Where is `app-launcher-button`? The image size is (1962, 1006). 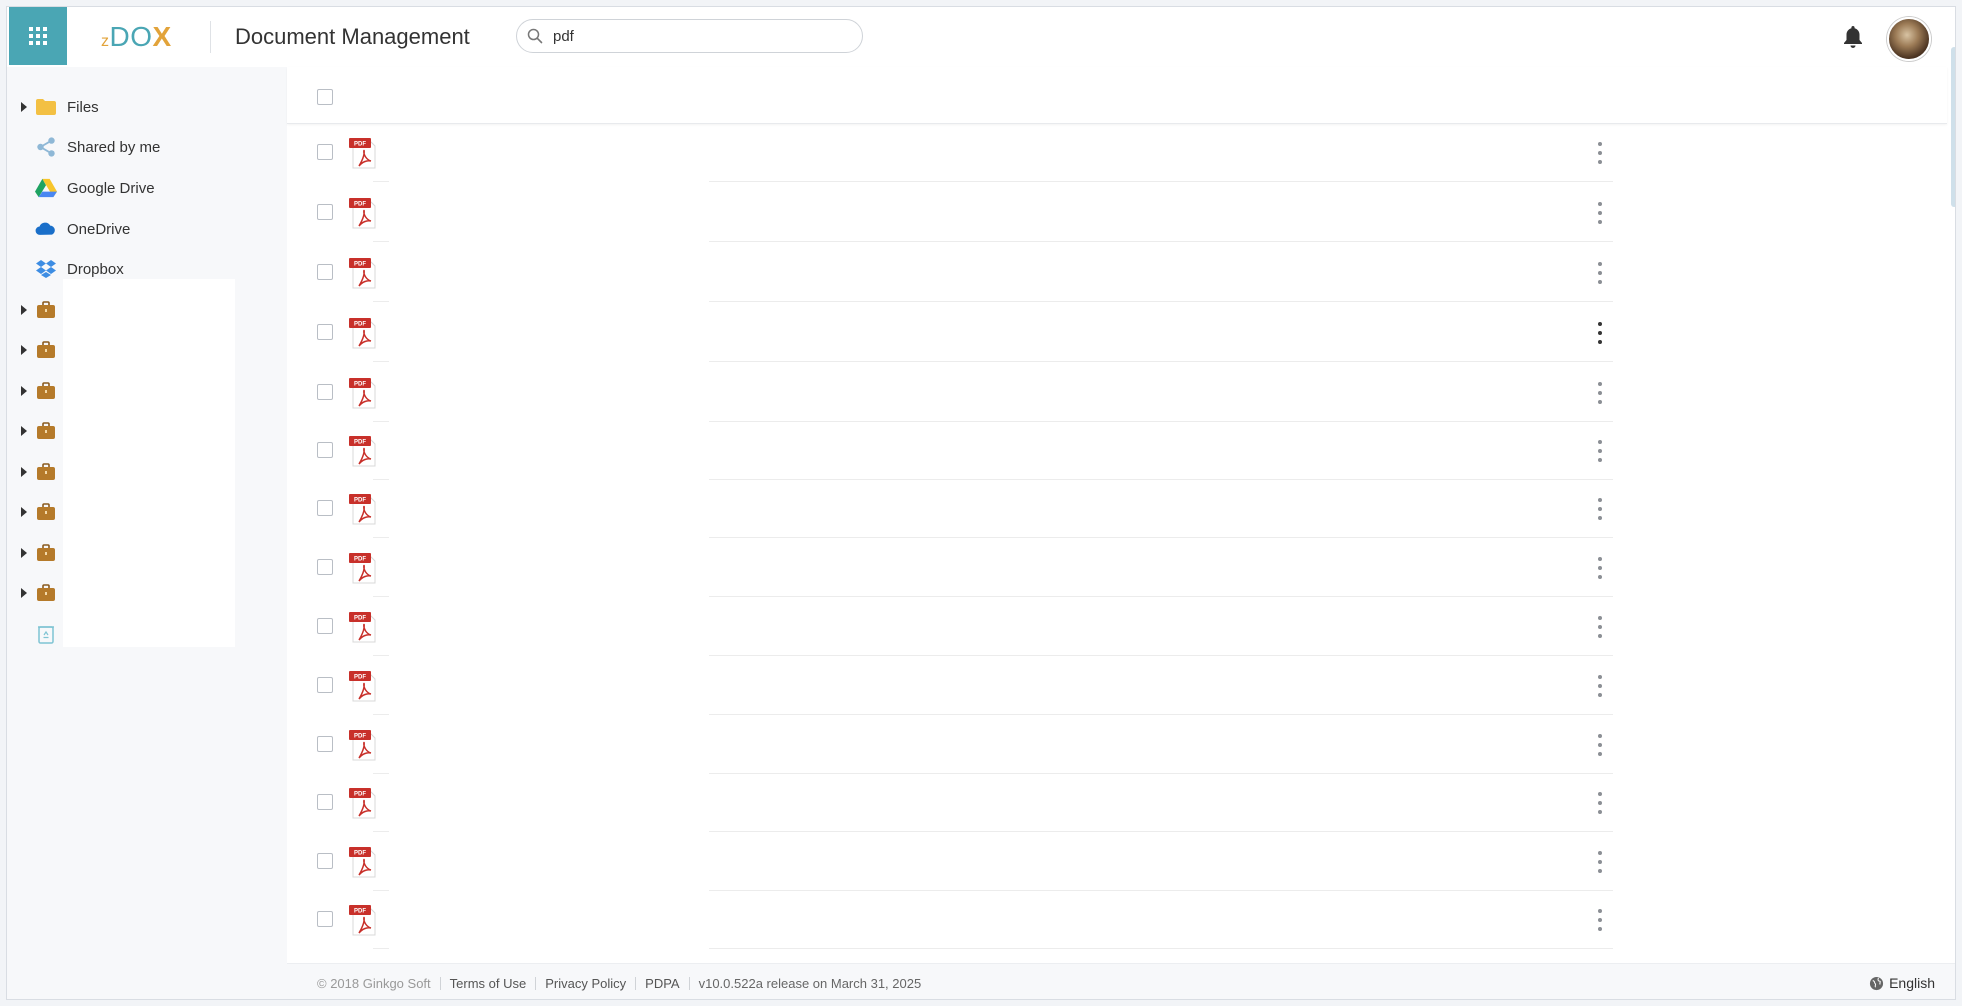 app-launcher-button is located at coordinates (38, 36).